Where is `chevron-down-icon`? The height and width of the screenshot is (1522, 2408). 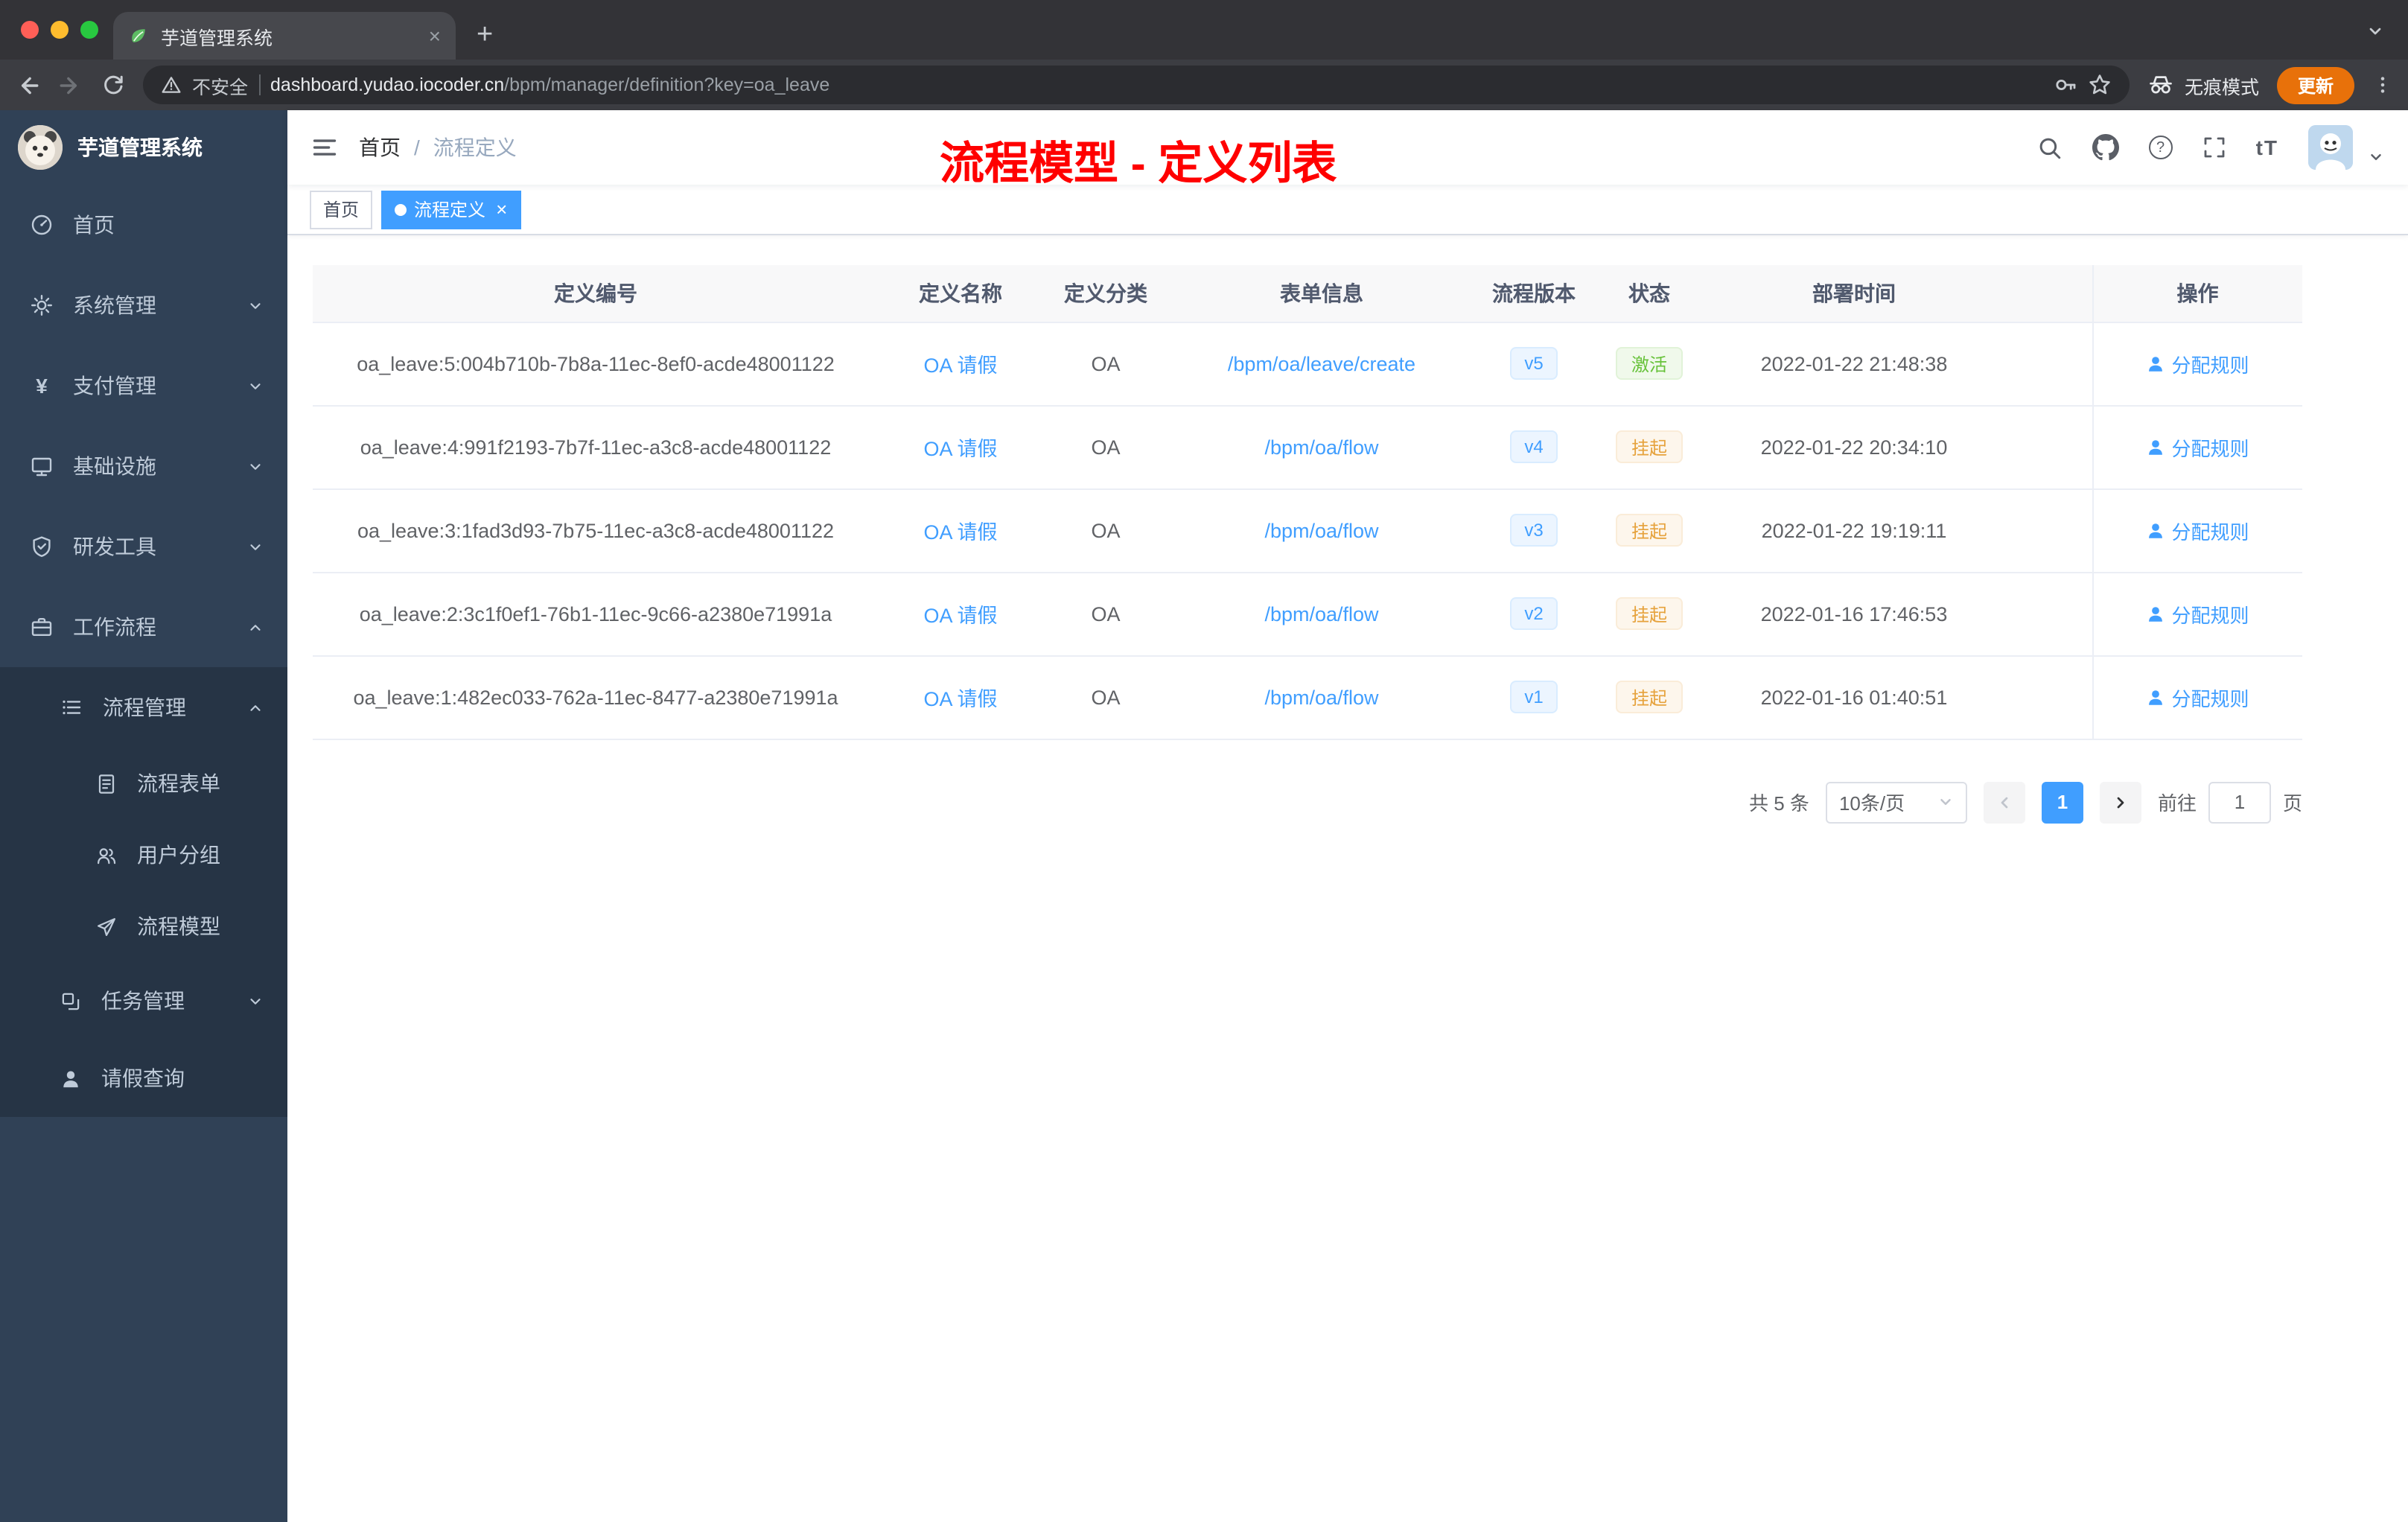
chevron-down-icon is located at coordinates (1945, 802).